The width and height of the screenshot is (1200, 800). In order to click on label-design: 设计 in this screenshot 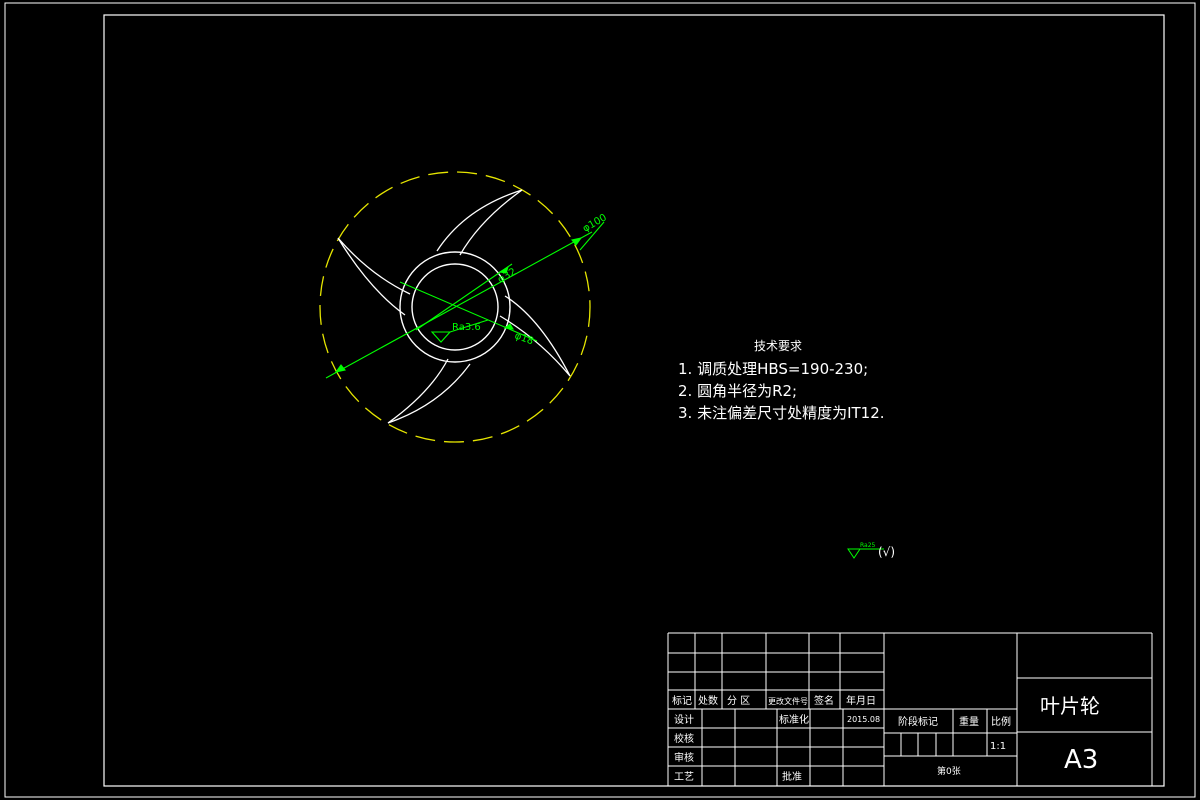, I will do `click(684, 719)`.